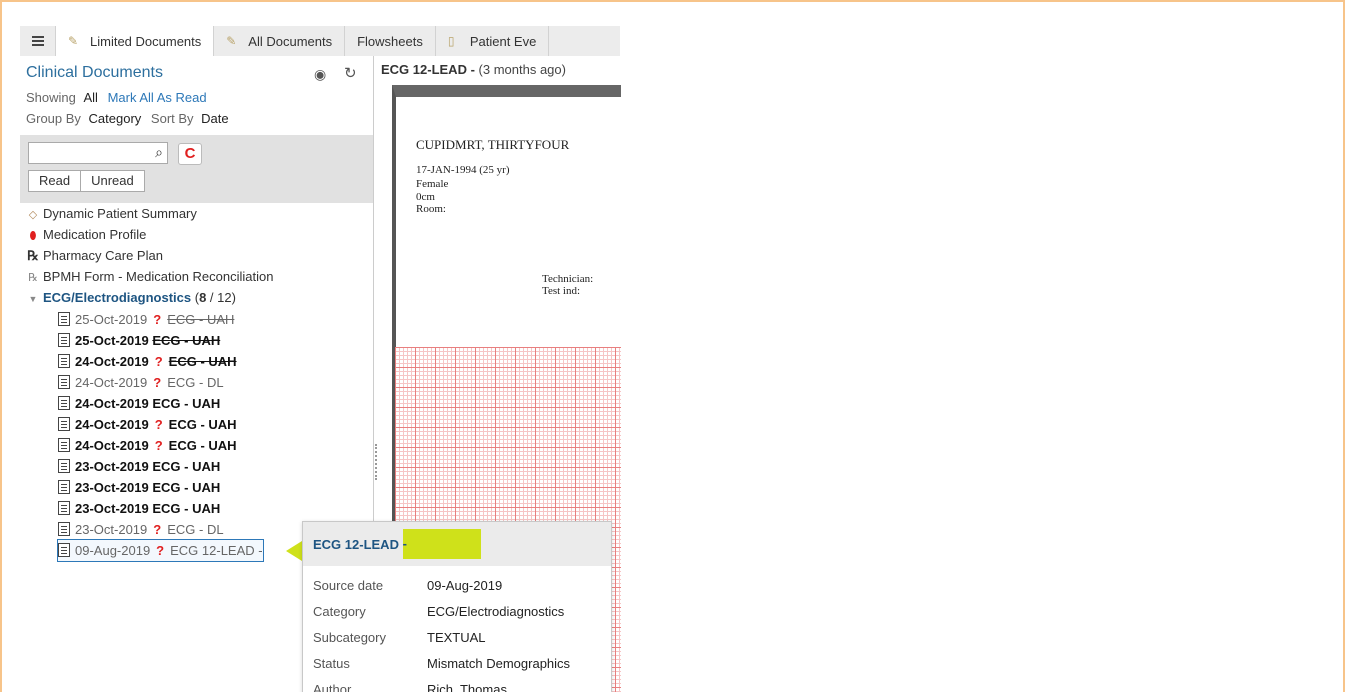  Describe the element at coordinates (86, 235) in the screenshot. I see `tree-item-medication-profile: ⬮ Medication Profile` at that location.